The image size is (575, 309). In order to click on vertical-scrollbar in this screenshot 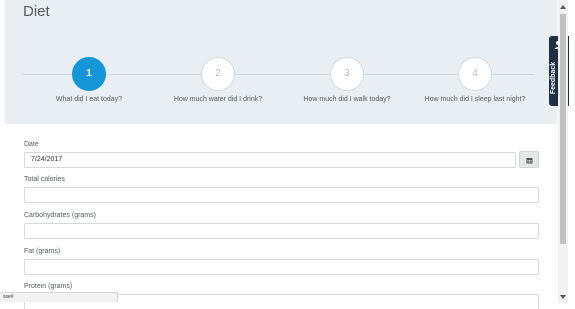, I will do `click(563, 151)`.